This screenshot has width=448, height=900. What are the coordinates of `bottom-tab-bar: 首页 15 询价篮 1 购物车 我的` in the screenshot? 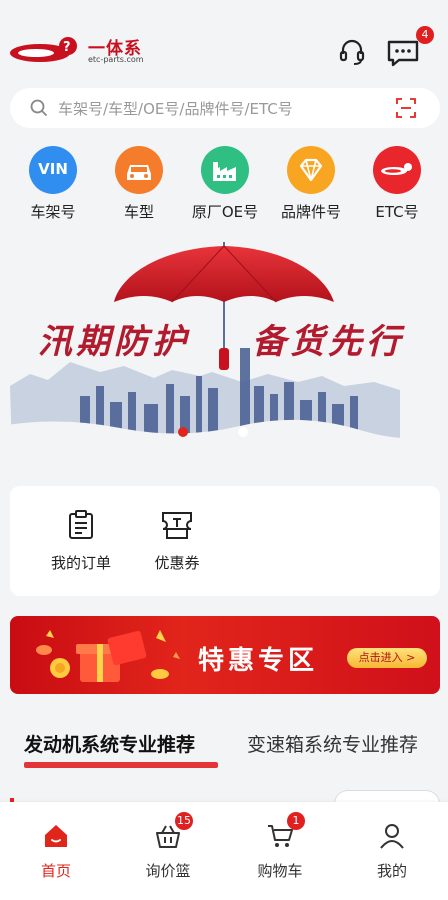 It's located at (224, 851).